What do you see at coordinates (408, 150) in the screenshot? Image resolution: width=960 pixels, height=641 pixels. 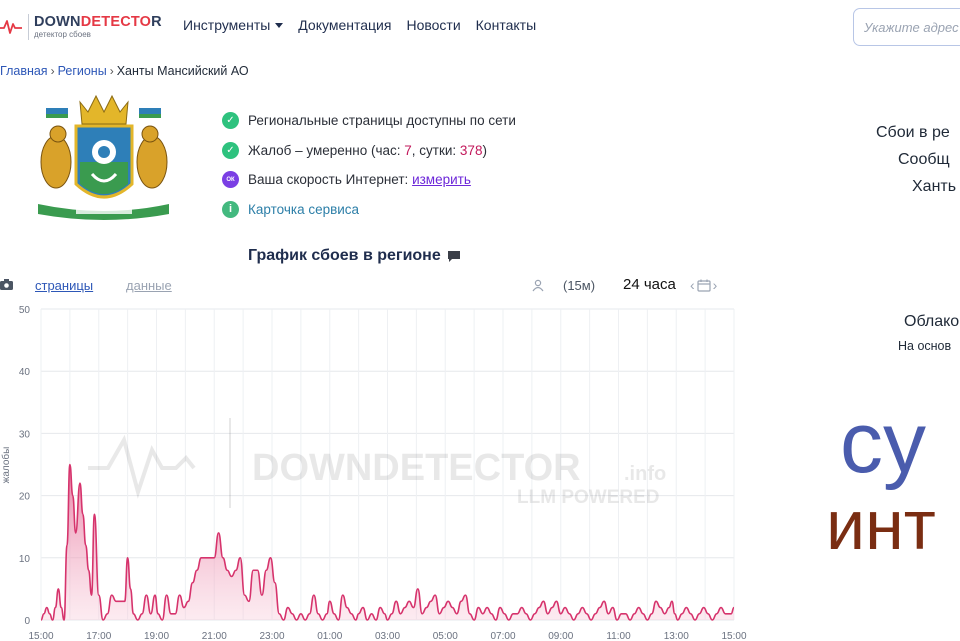 I see `hour-complaint-count: 7` at bounding box center [408, 150].